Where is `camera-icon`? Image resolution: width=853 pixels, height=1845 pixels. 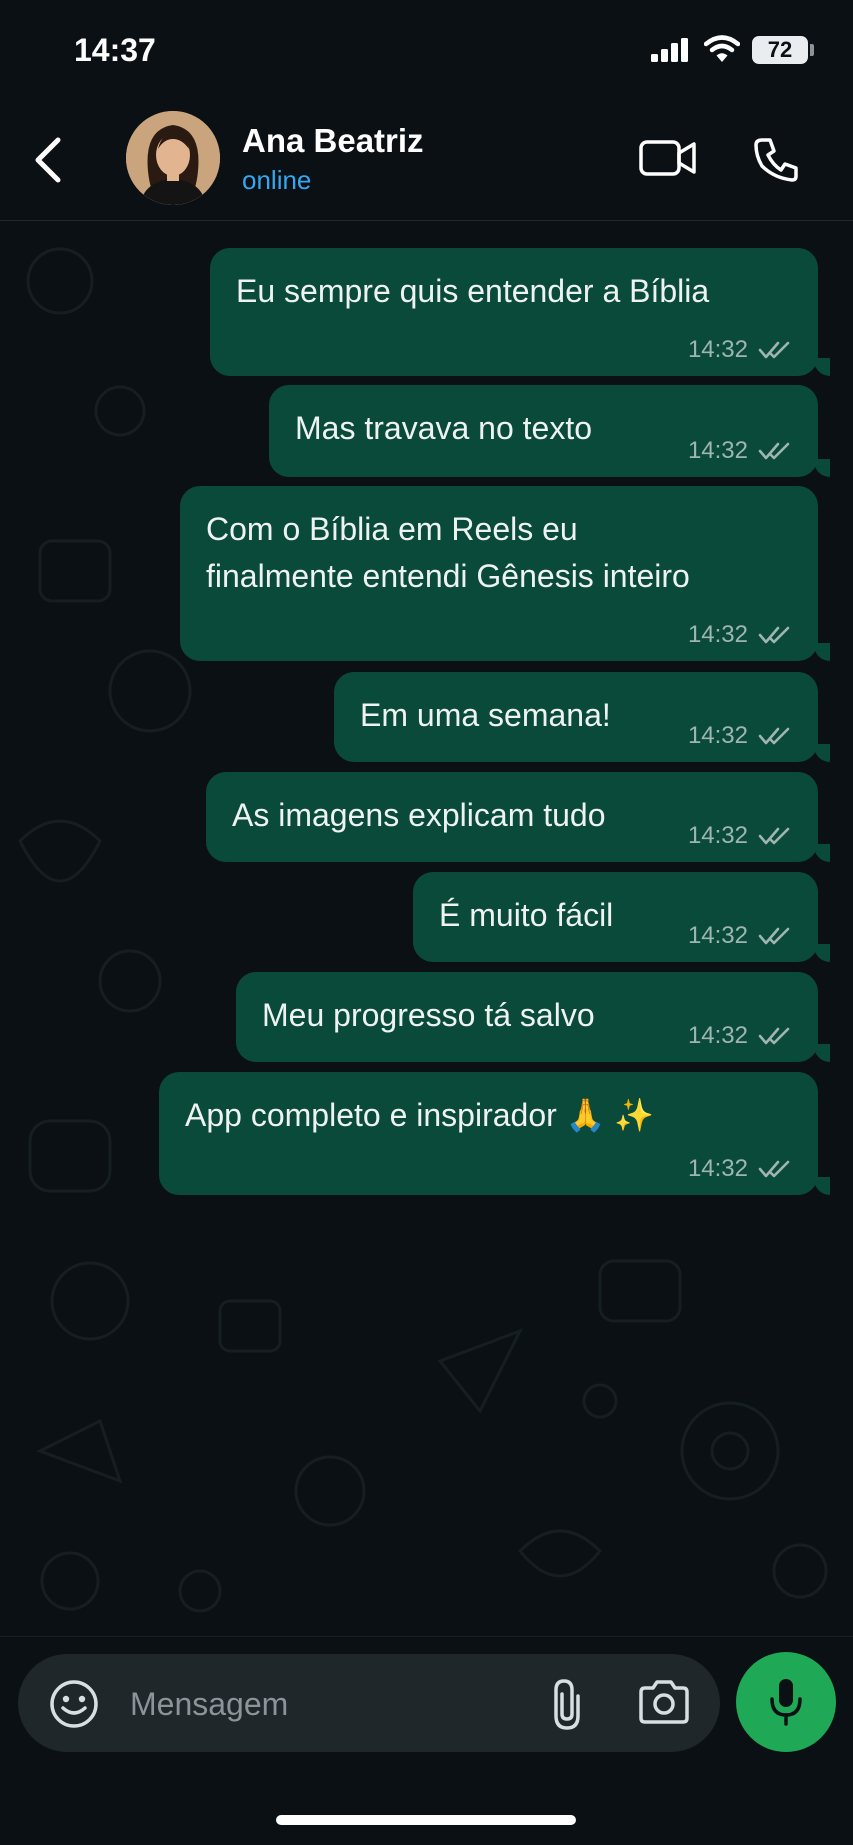
camera-icon is located at coordinates (664, 1702).